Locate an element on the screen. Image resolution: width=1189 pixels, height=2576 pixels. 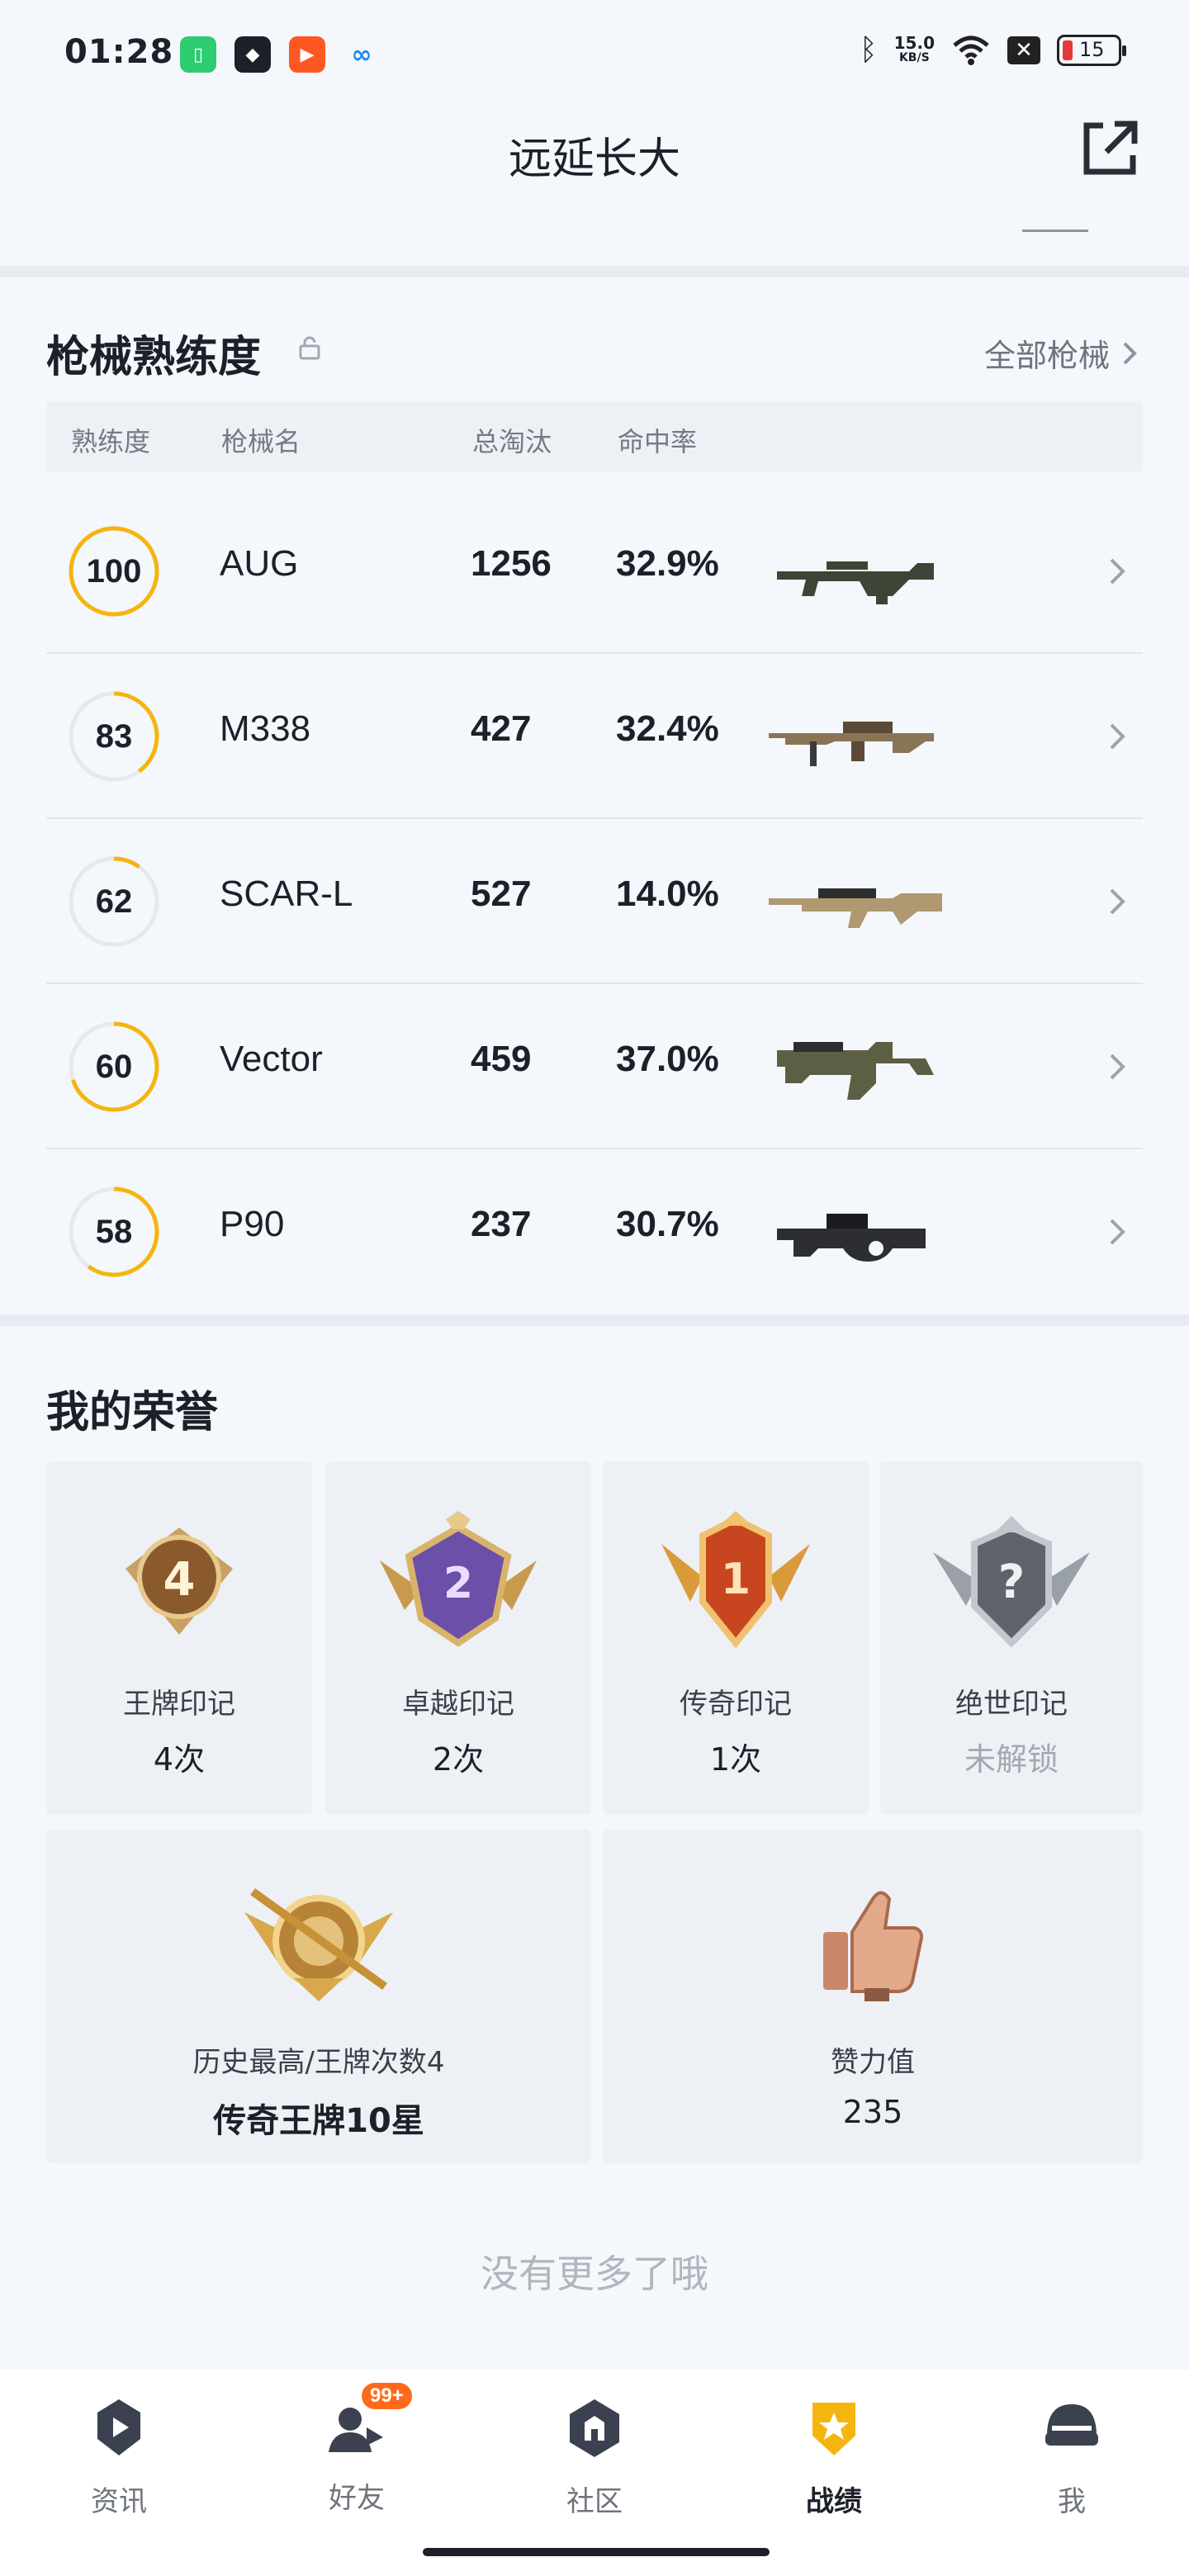
honor-card-likes: 赞力值 235 is located at coordinates (873, 1996).